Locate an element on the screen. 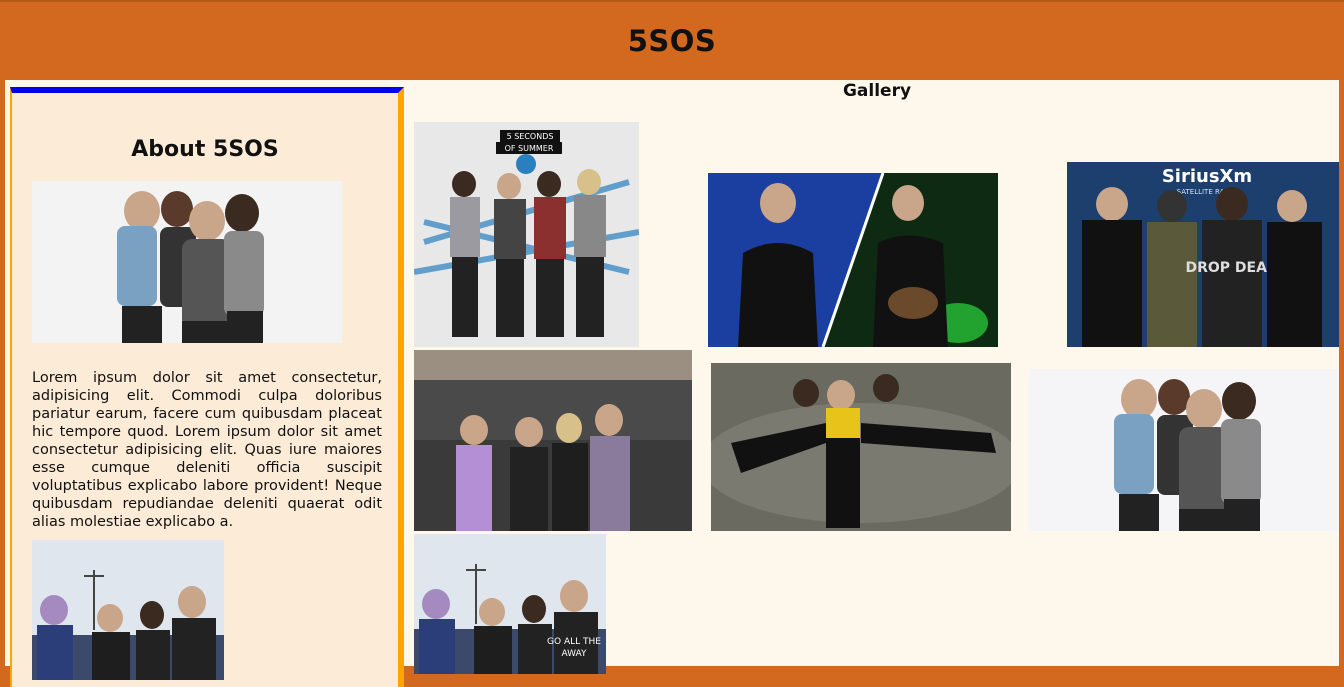  gallery-image-white-bg-group is located at coordinates (1184, 450).